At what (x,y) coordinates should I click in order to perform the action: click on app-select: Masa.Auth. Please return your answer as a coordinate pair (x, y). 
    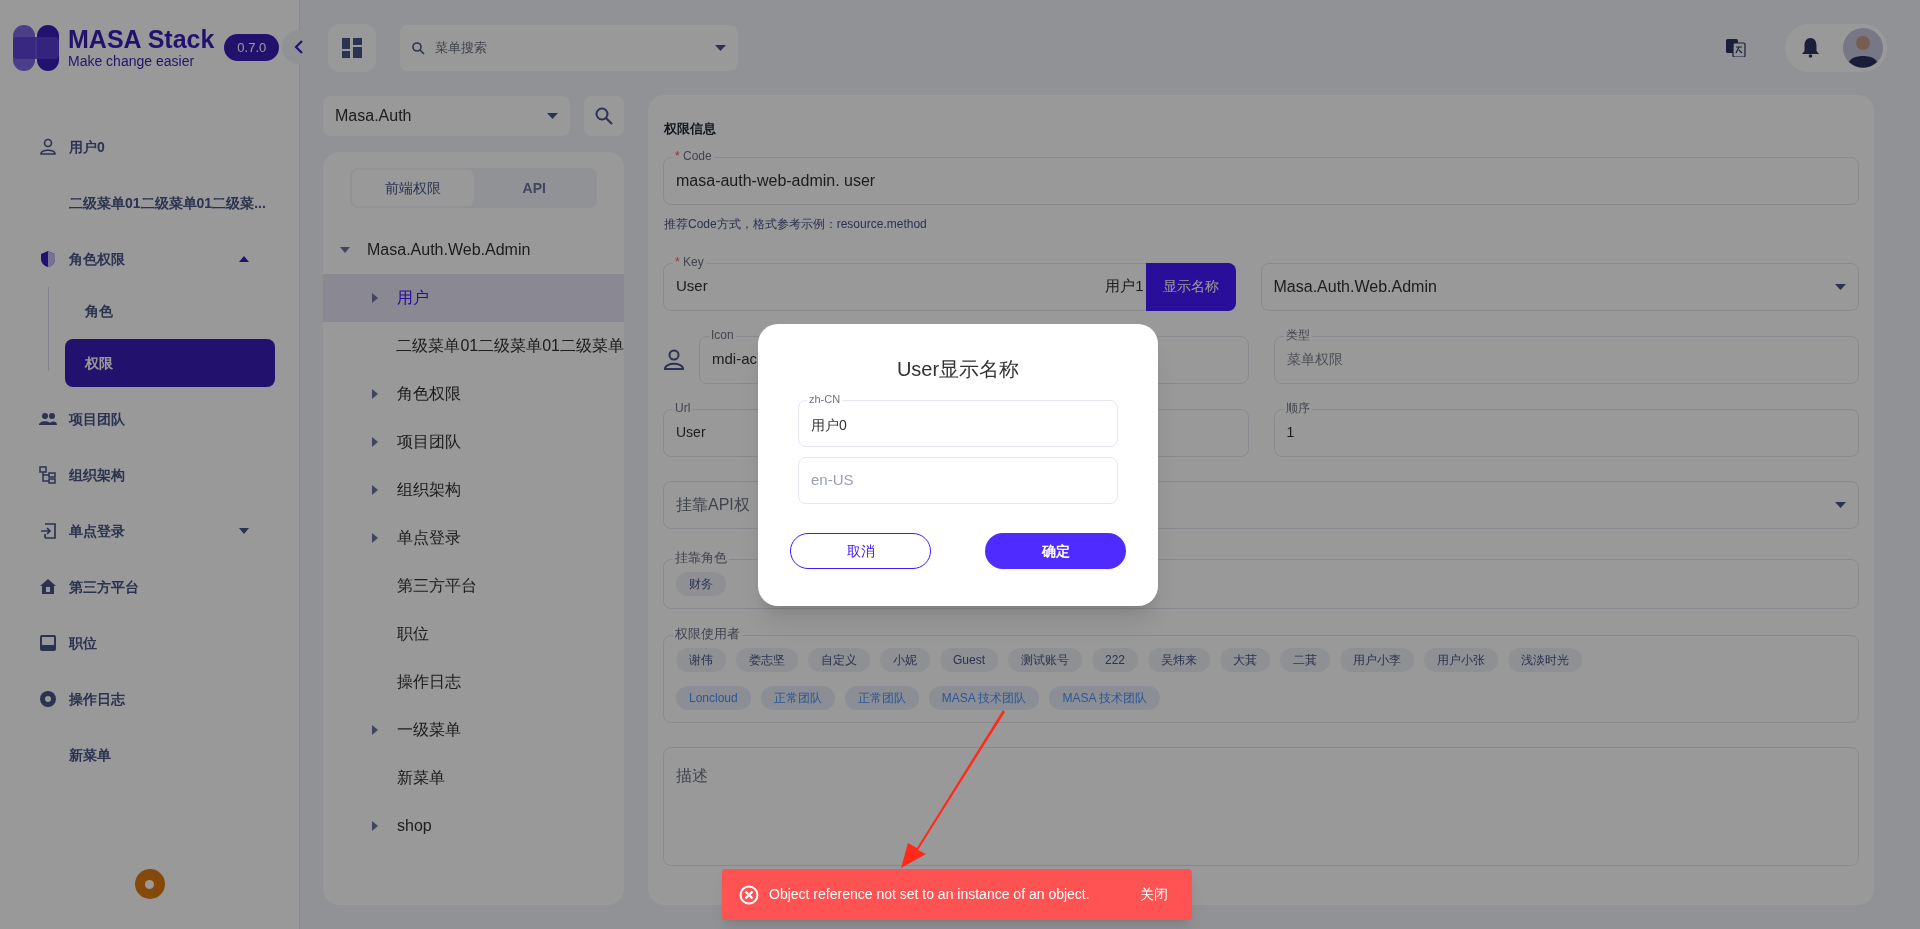
    Looking at the image, I should click on (446, 116).